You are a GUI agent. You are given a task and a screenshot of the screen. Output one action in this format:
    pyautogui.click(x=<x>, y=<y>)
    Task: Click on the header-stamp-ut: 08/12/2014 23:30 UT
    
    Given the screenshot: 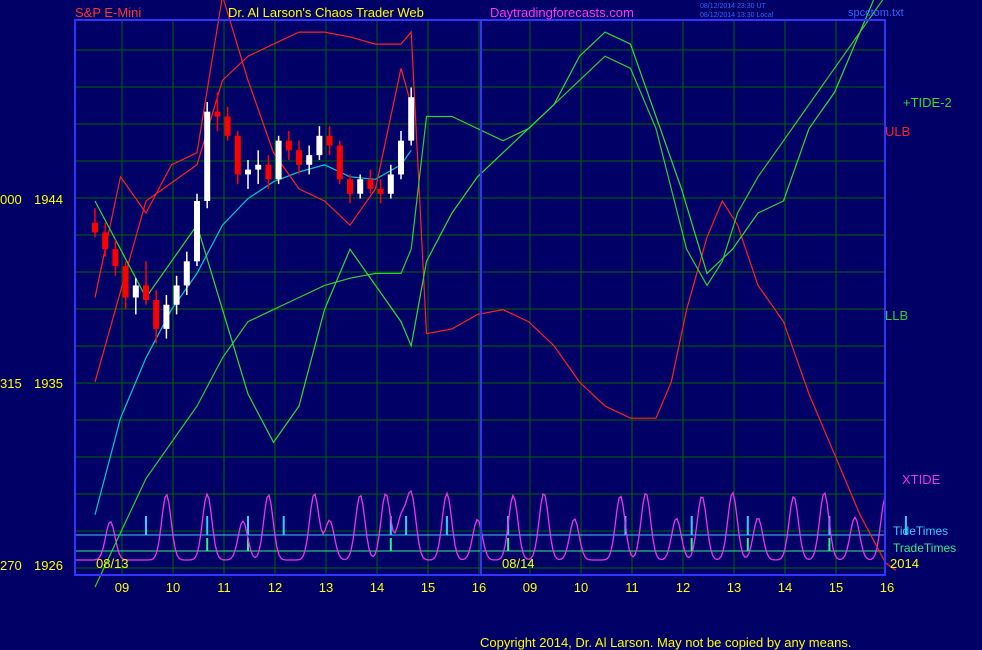 What is the action you would take?
    pyautogui.click(x=733, y=6)
    